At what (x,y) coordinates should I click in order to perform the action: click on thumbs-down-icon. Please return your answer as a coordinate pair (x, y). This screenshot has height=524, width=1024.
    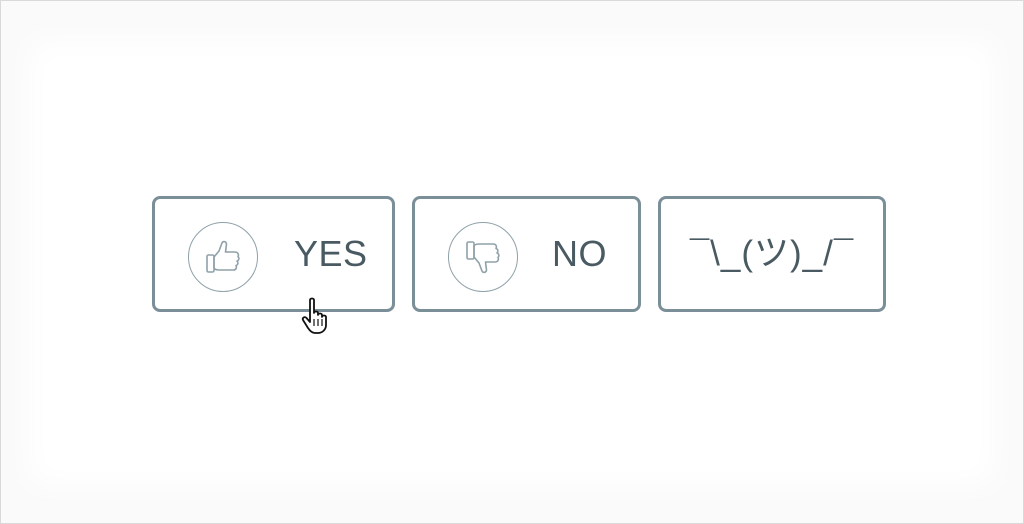
    Looking at the image, I should click on (483, 257).